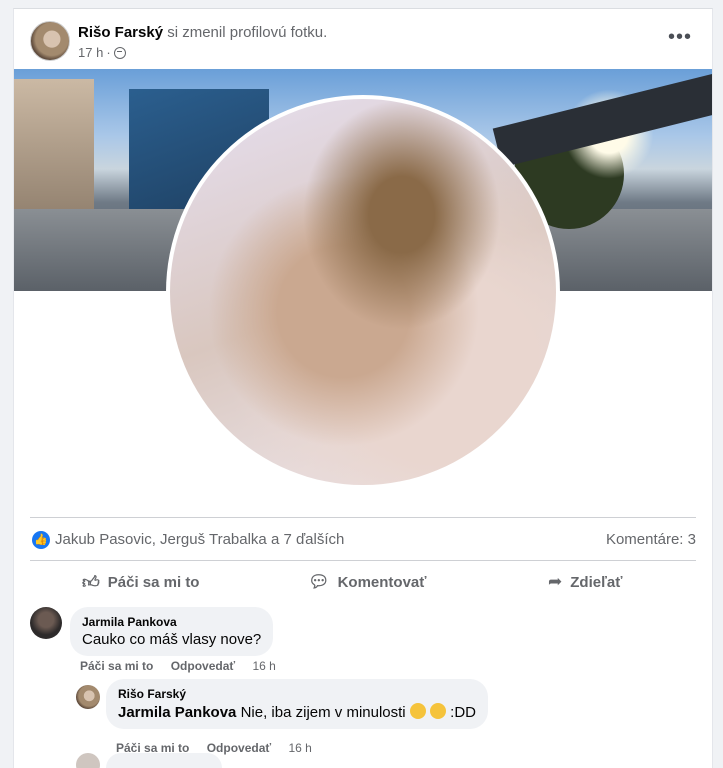  I want to click on mentioned-user: Jarmila Pankova, so click(177, 712).